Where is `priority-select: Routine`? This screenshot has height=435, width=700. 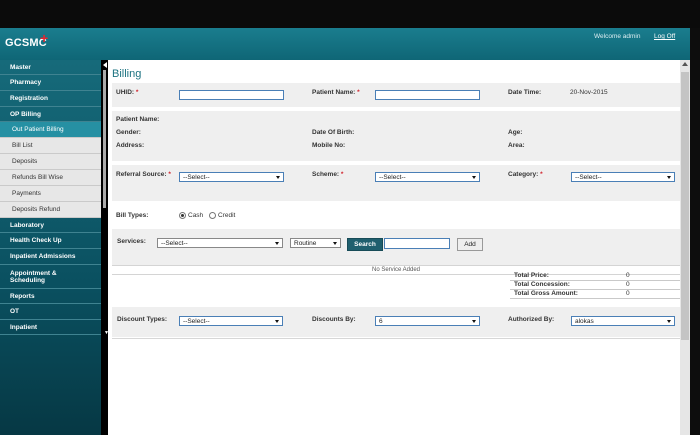
priority-select: Routine is located at coordinates (315, 243).